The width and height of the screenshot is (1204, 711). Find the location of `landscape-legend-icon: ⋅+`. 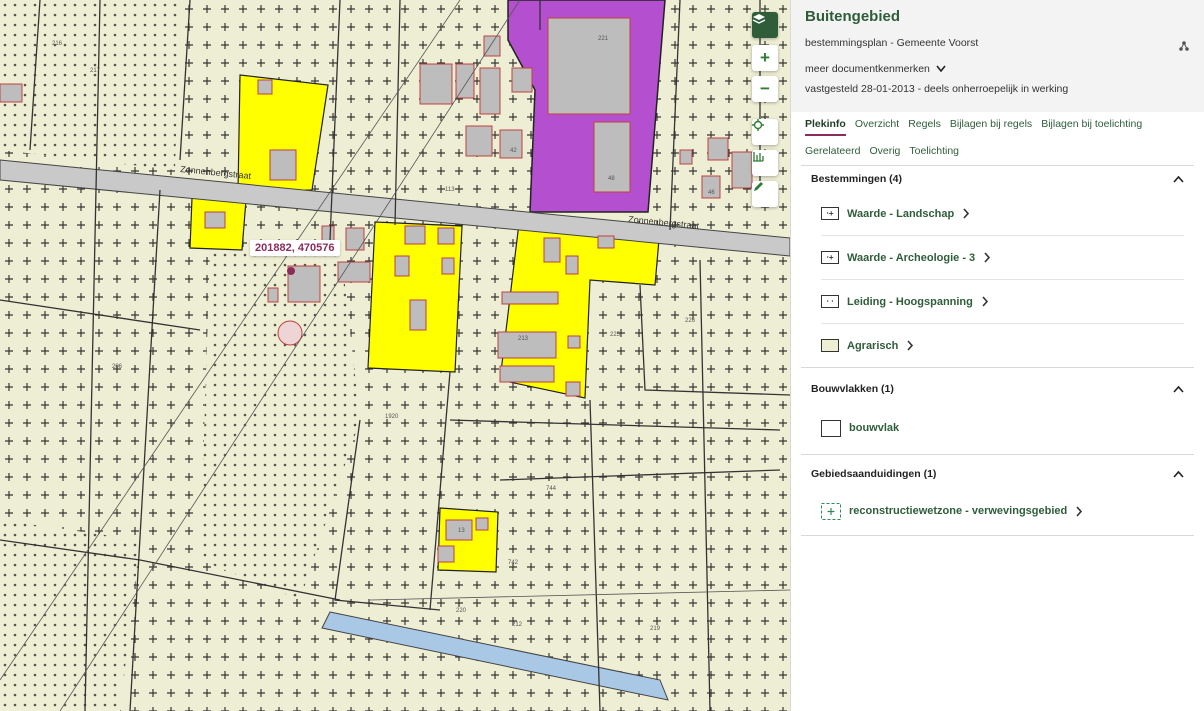

landscape-legend-icon: ⋅+ is located at coordinates (830, 213).